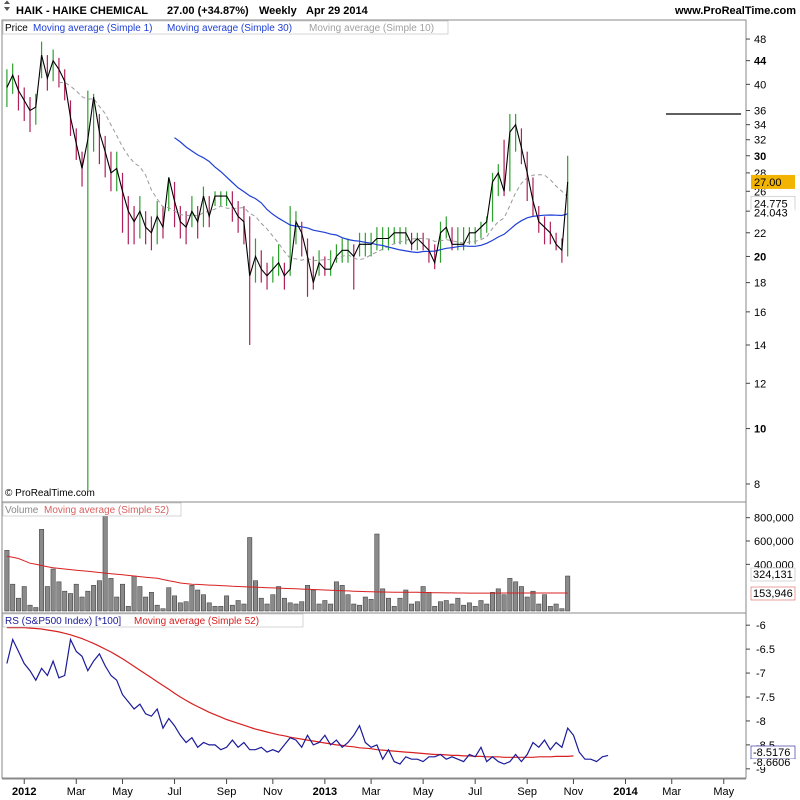 Image resolution: width=800 pixels, height=800 pixels. What do you see at coordinates (93, 28) in the screenshot?
I see `legend-ma1: Moving average (Simple 1)` at bounding box center [93, 28].